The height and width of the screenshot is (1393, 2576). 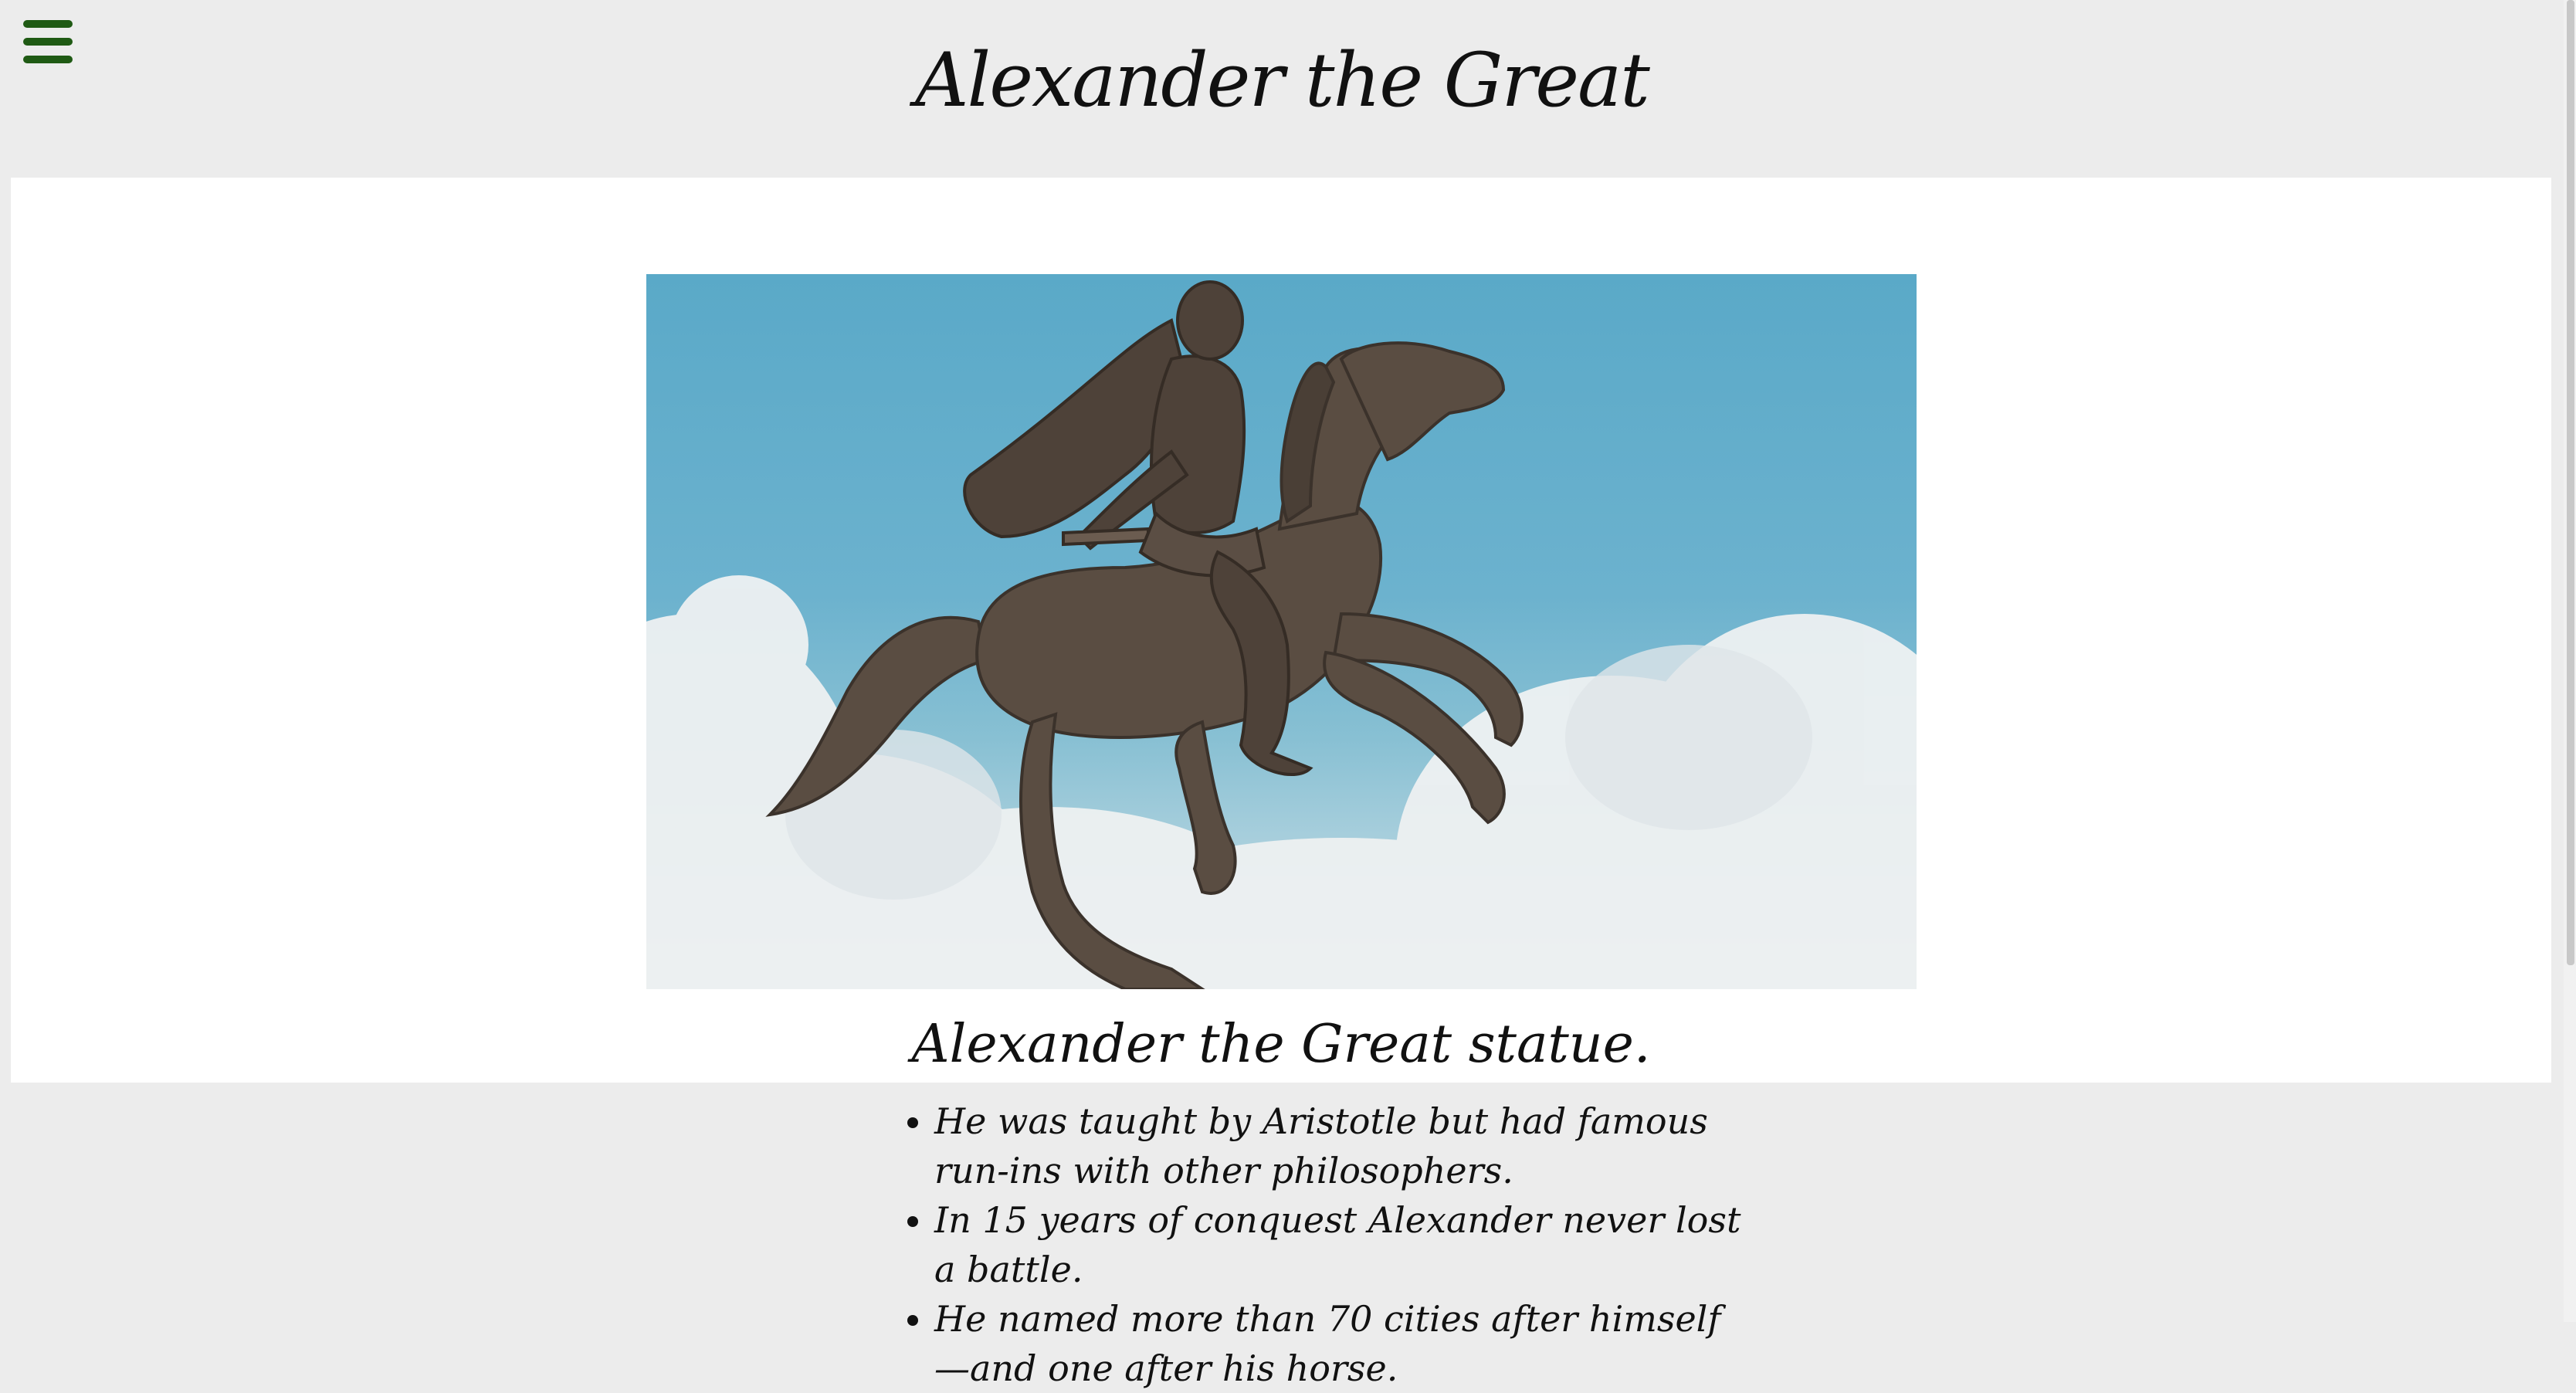 I want to click on menu-bar, so click(x=48, y=24).